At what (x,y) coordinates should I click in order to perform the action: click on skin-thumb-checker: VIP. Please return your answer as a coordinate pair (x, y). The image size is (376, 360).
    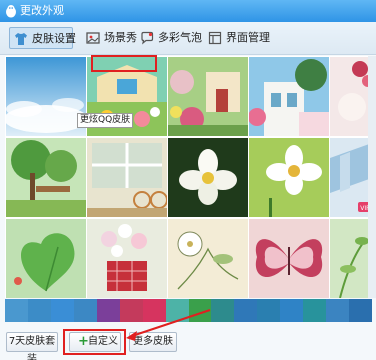
    Looking at the image, I should click on (351, 177).